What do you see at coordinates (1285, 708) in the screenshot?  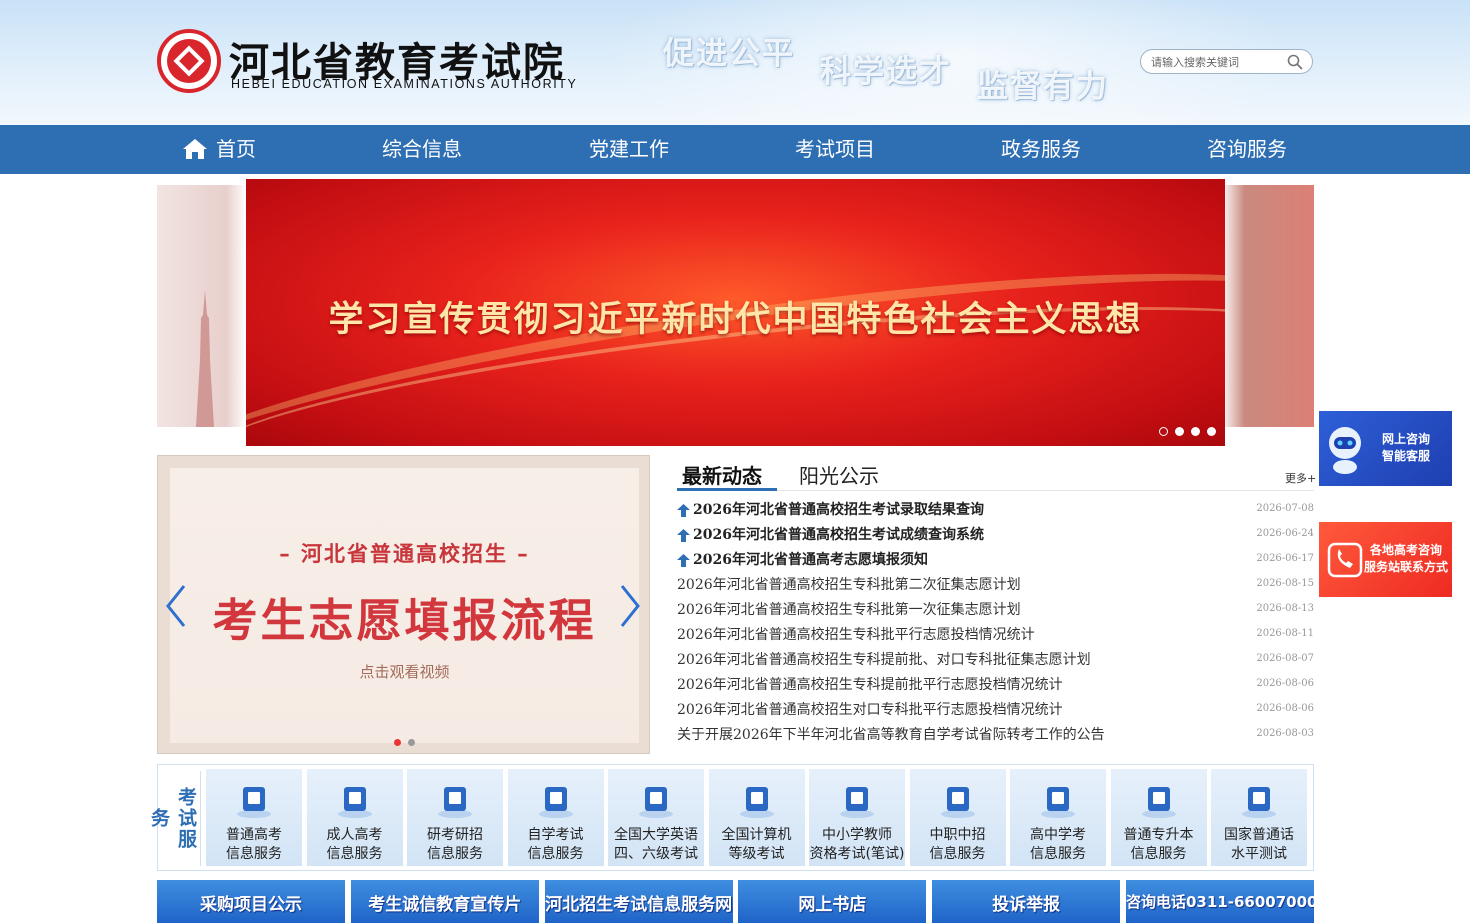 I see `news-date: 2026-08-06` at bounding box center [1285, 708].